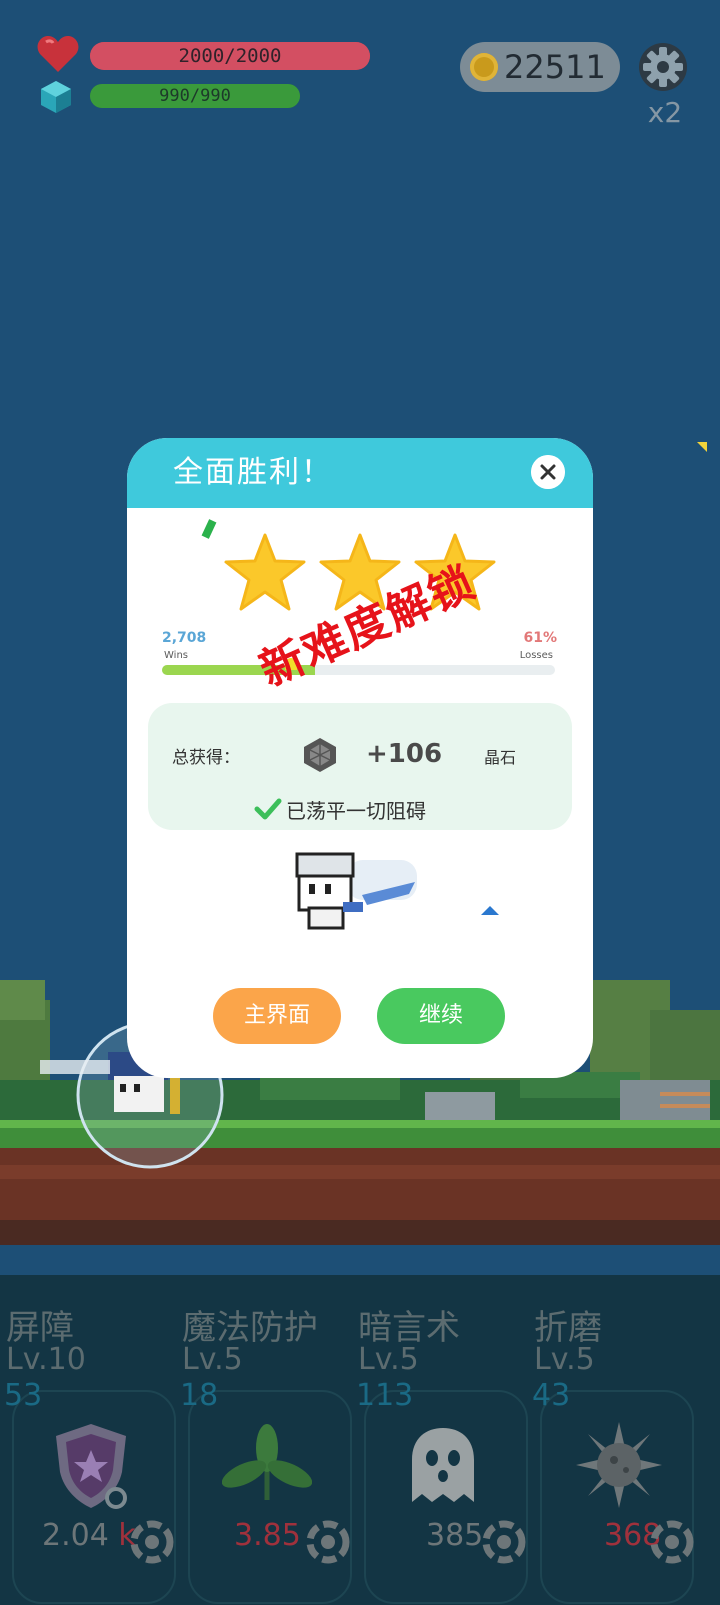  I want to click on reward-value: +106, so click(404, 754).